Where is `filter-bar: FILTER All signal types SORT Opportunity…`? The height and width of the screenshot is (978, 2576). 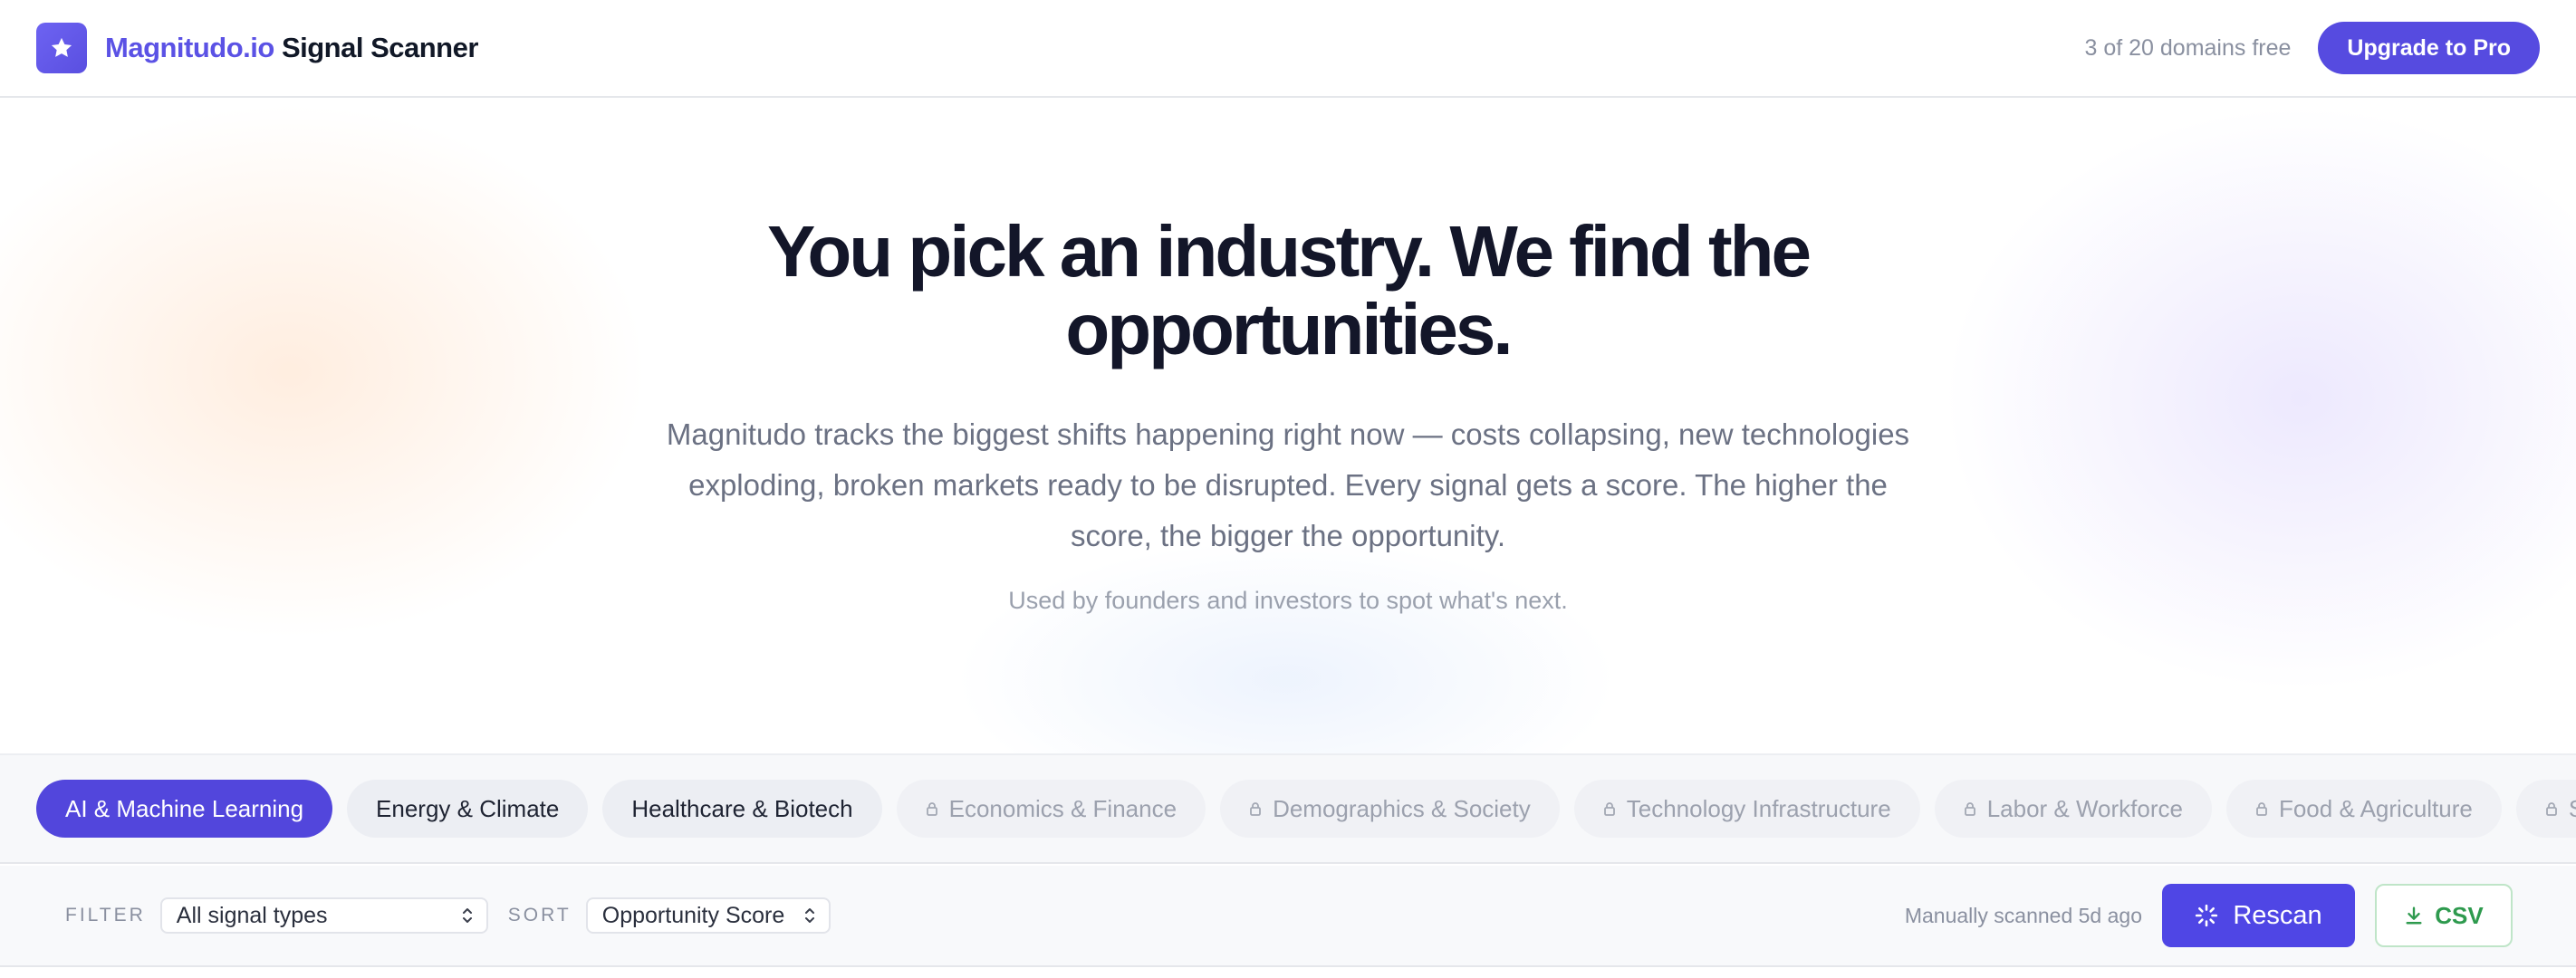 filter-bar: FILTER All signal types SORT Opportunity… is located at coordinates (1288, 917).